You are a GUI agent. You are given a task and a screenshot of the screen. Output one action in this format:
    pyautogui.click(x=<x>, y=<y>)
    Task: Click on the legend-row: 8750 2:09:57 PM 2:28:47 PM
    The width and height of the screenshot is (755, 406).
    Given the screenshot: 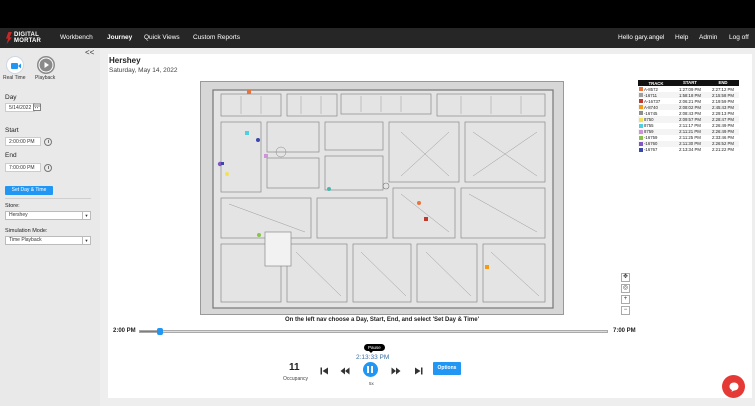 What is the action you would take?
    pyautogui.click(x=688, y=119)
    